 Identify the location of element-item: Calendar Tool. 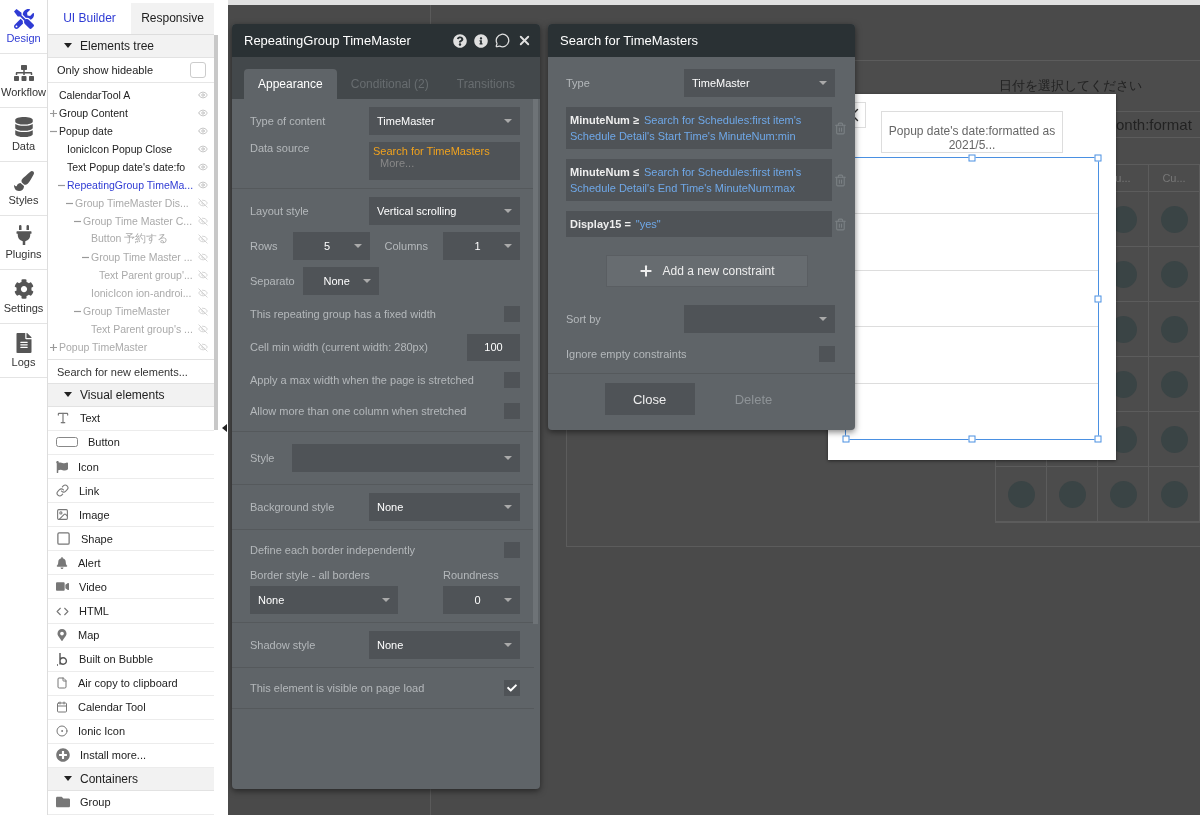
(131, 707).